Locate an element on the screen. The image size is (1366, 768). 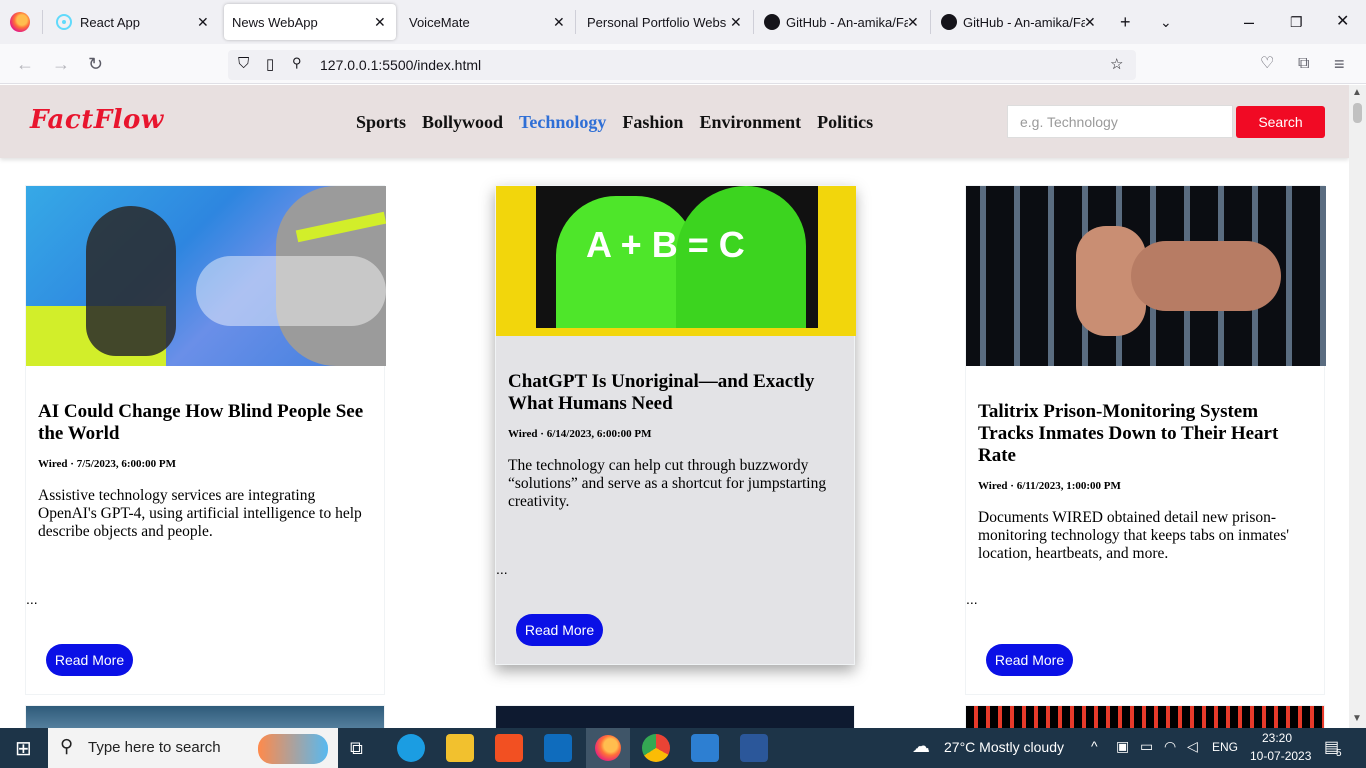
edge-icon is located at coordinates (411, 748).